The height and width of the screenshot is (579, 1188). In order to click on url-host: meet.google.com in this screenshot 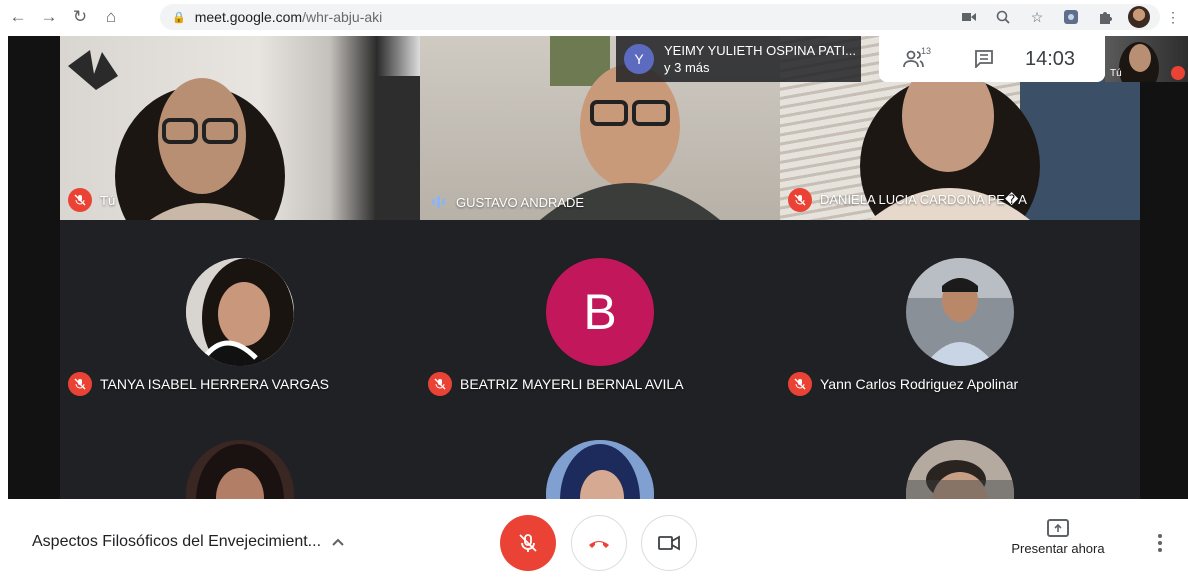, I will do `click(248, 17)`.